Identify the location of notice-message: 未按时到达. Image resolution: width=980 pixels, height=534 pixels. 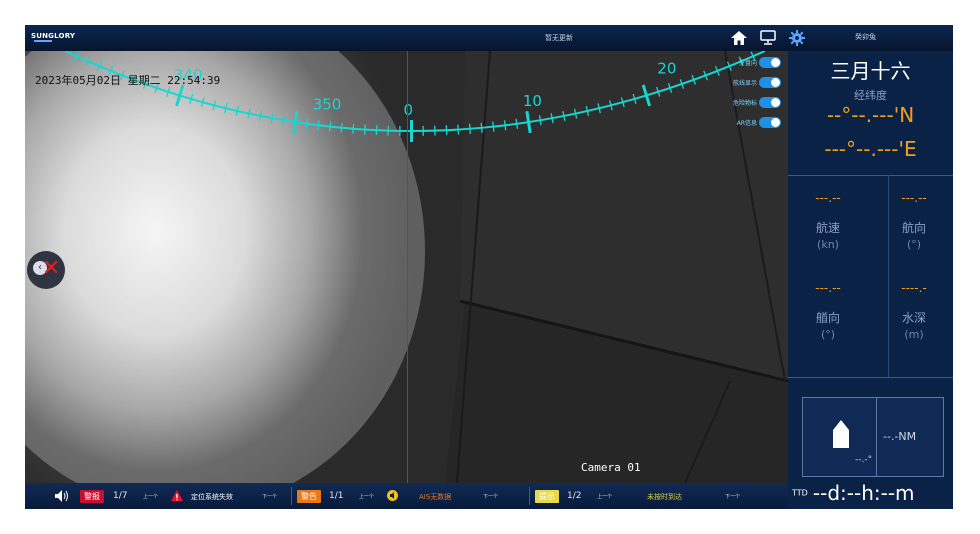
(664, 497).